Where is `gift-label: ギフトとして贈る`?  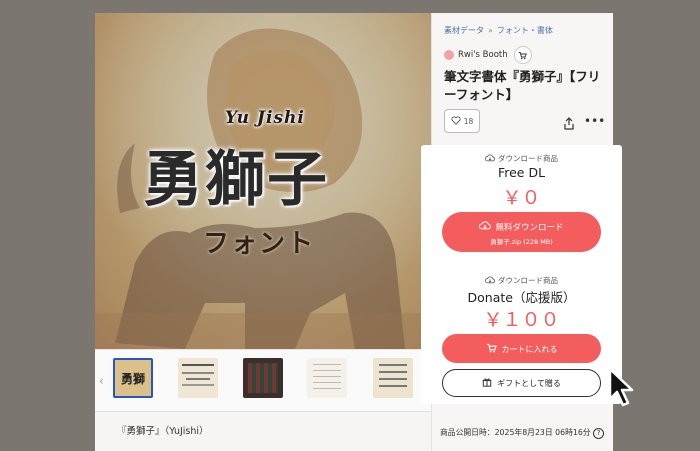
gift-label: ギフトとして贈る is located at coordinates (529, 383).